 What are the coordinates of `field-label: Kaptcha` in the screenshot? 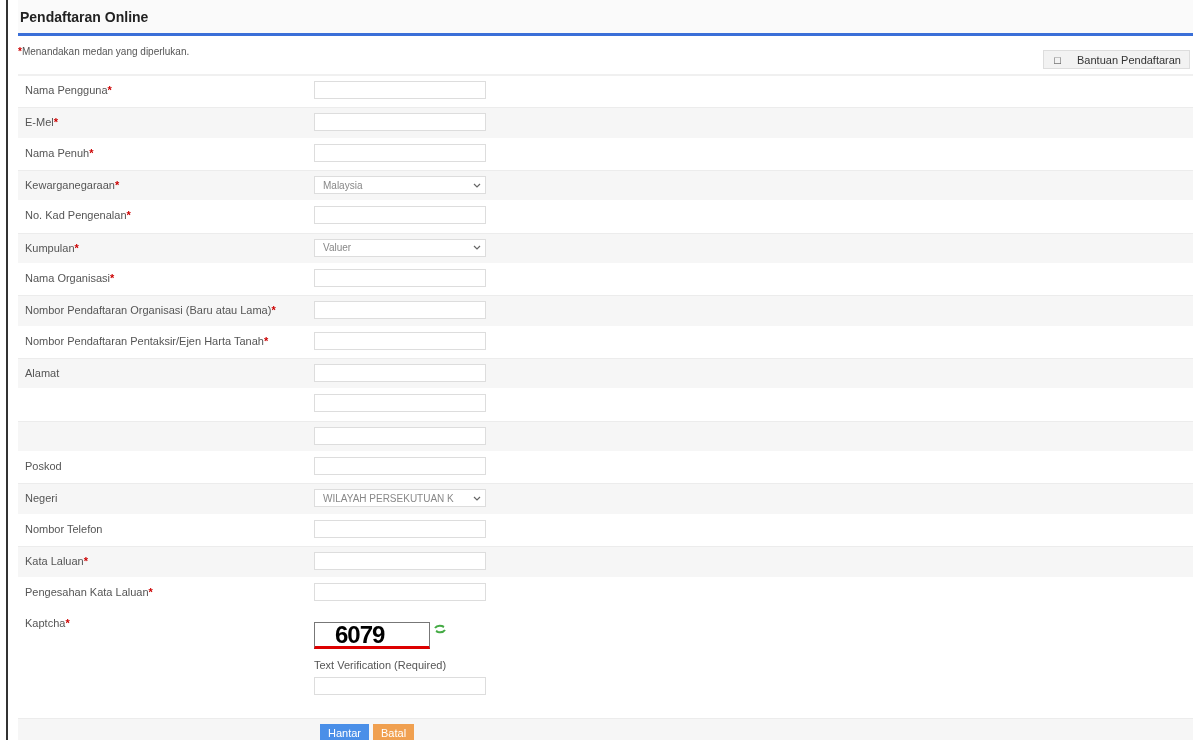 It's located at (45, 622).